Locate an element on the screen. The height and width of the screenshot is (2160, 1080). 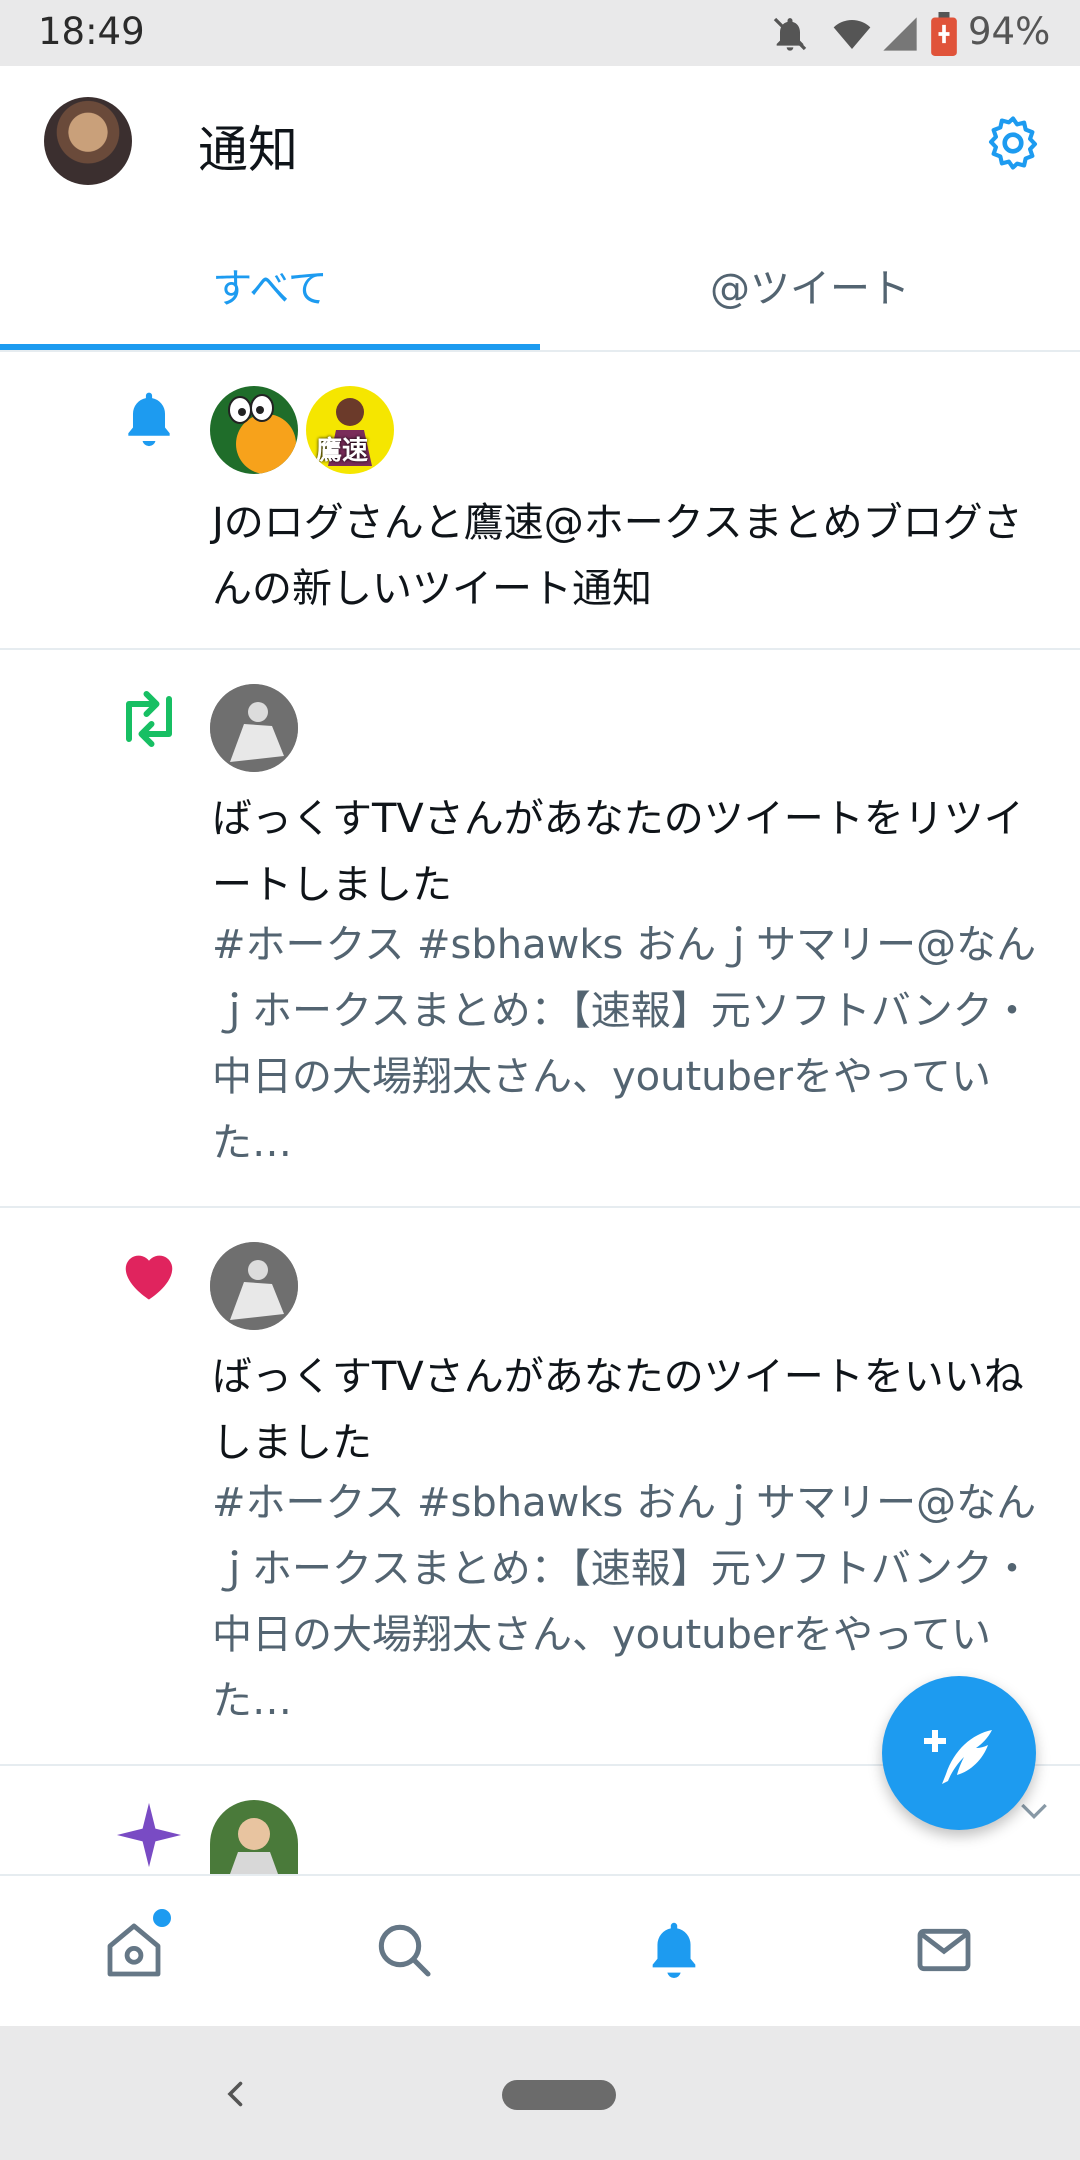
messages-icon is located at coordinates (944, 1950).